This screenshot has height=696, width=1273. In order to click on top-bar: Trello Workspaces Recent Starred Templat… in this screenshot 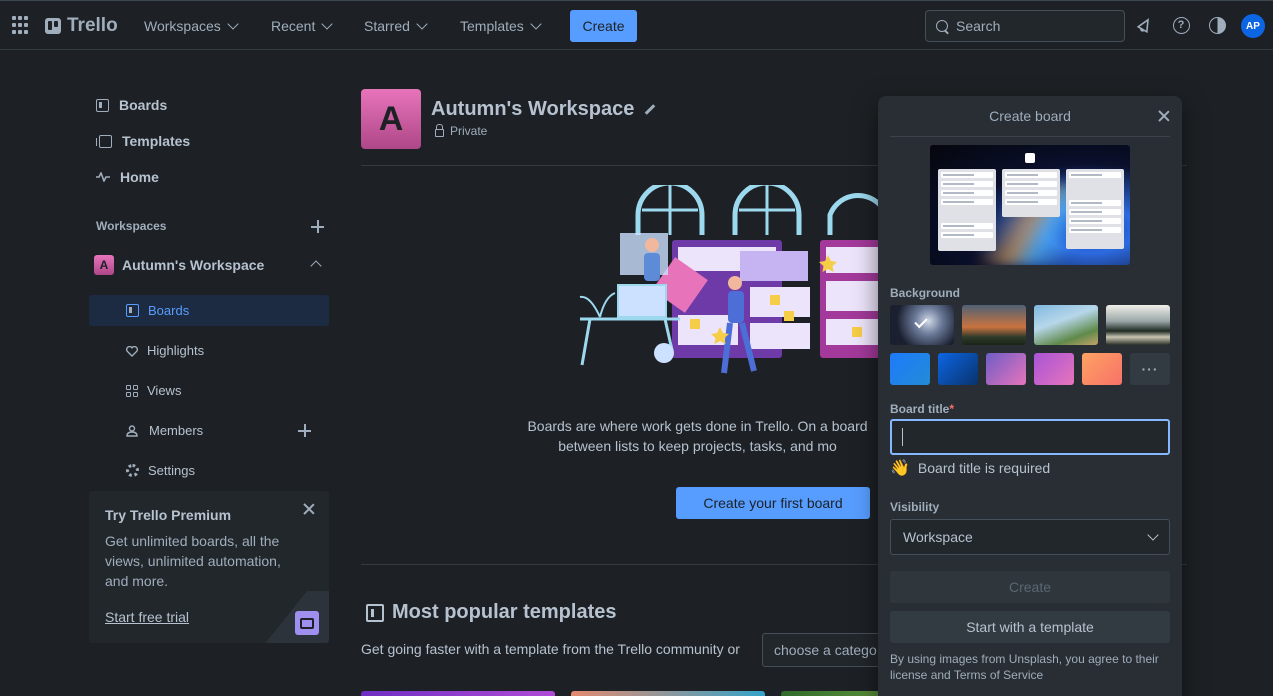, I will do `click(636, 25)`.